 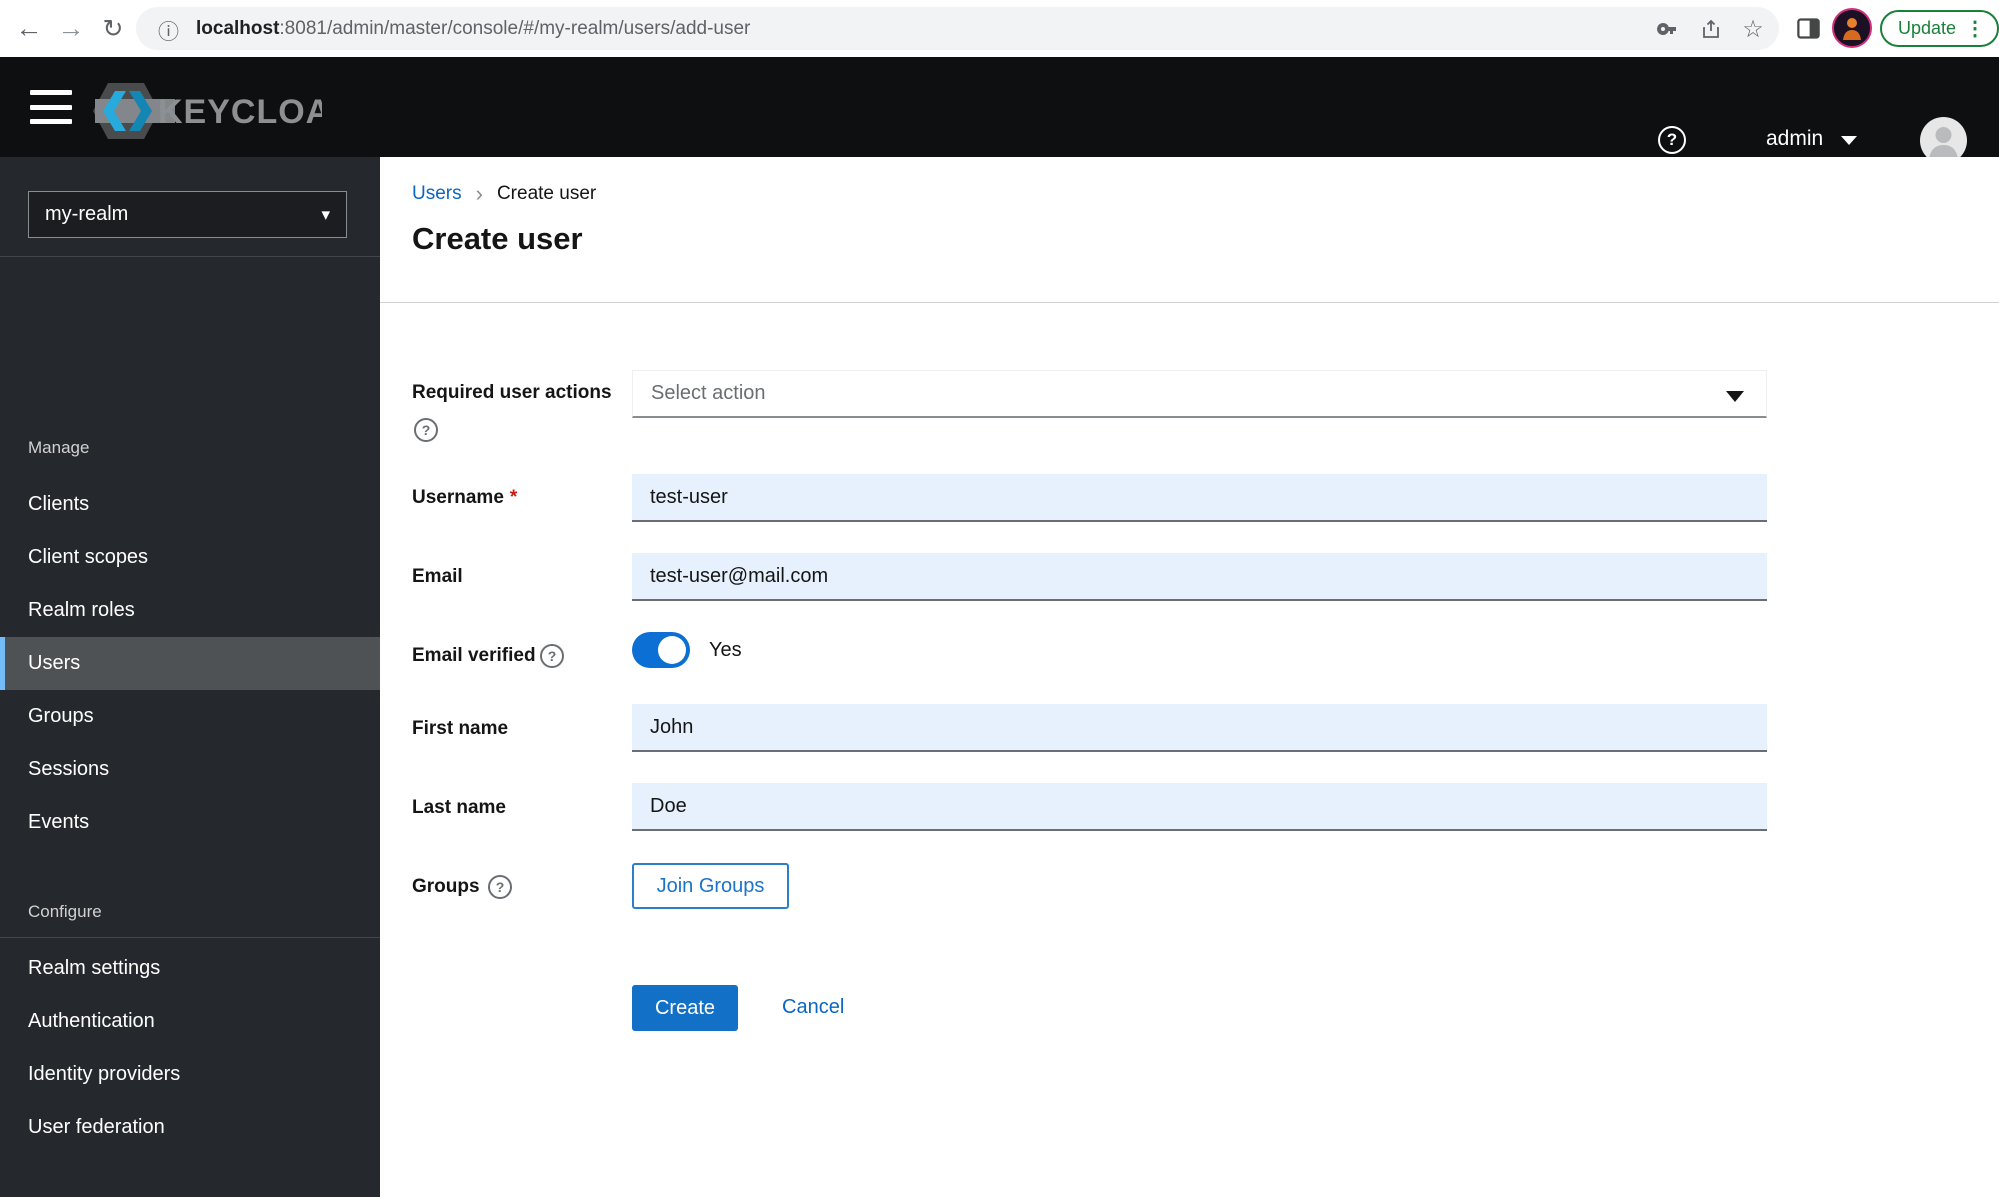 What do you see at coordinates (190, 822) in the screenshot?
I see `sidebar-item-events: Events` at bounding box center [190, 822].